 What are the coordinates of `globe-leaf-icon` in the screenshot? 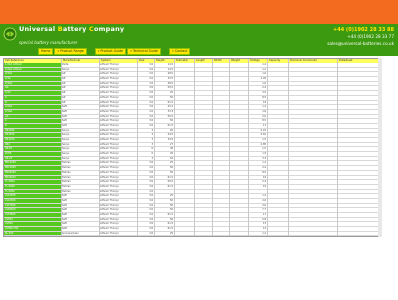 It's located at (10, 34).